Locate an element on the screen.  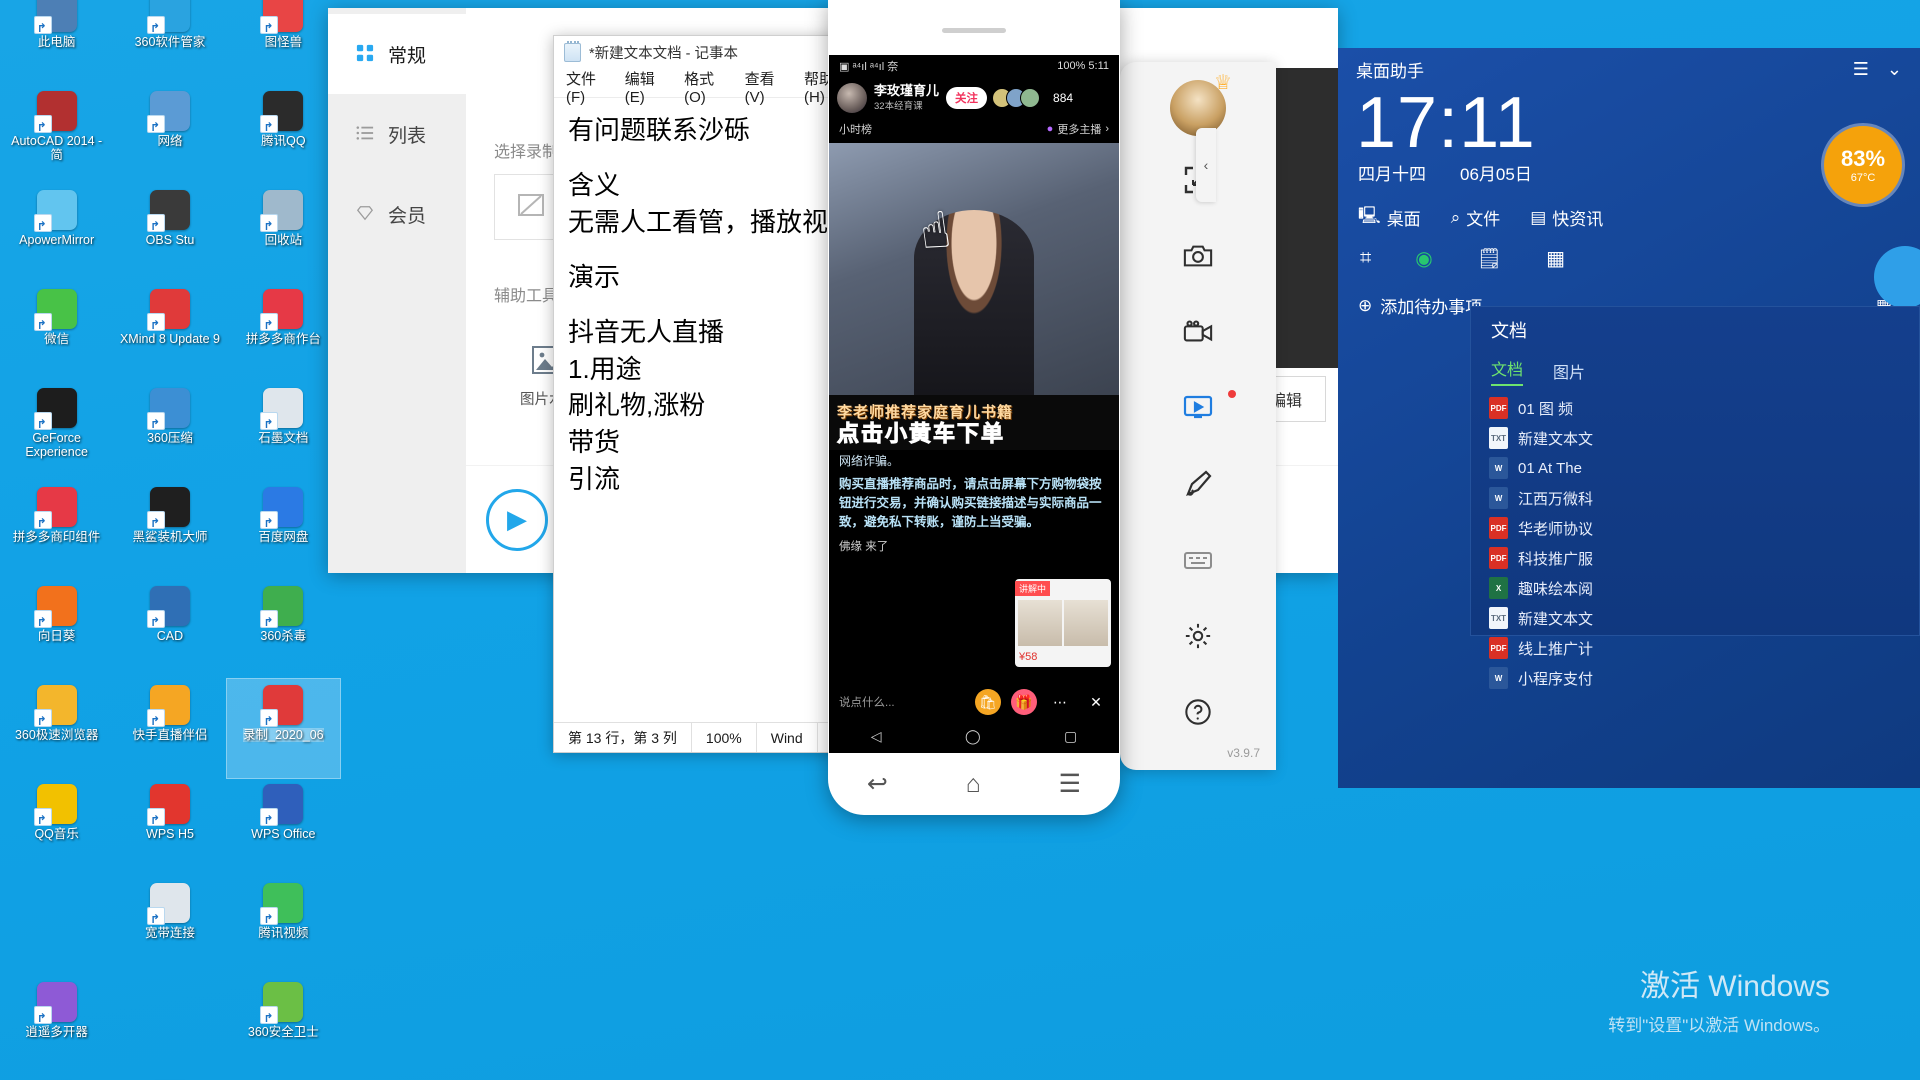
home-icon: ⌂ is located at coordinates (973, 784).